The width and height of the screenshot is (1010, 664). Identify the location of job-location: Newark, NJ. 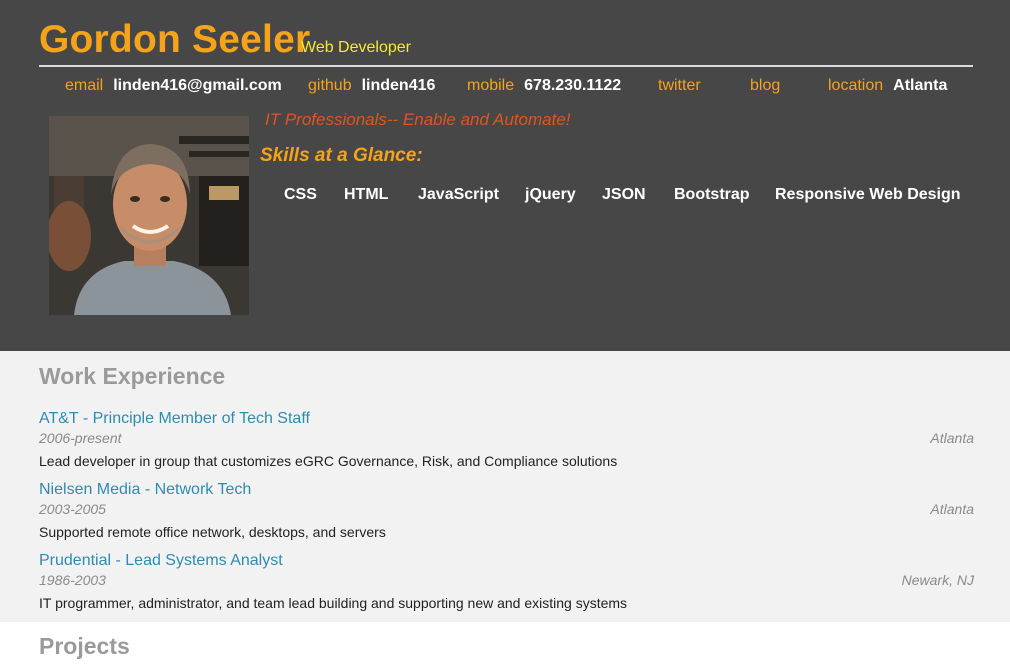
(937, 580).